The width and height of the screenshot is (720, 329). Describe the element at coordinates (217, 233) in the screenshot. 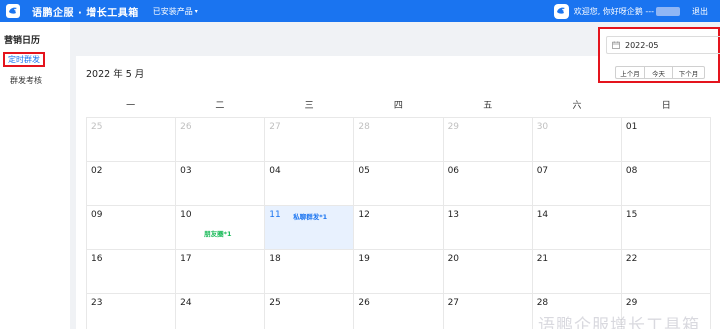

I see `calendar-event-tag: 朋友圈*1` at that location.